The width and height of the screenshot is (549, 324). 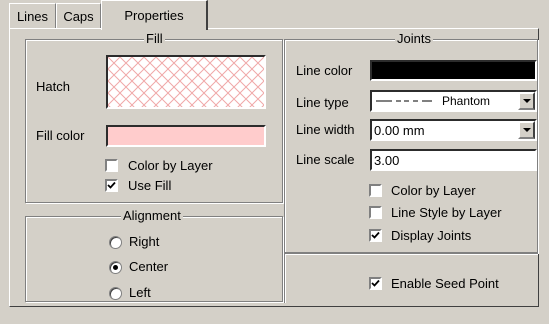 I want to click on align-center-label: Center, so click(x=149, y=266).